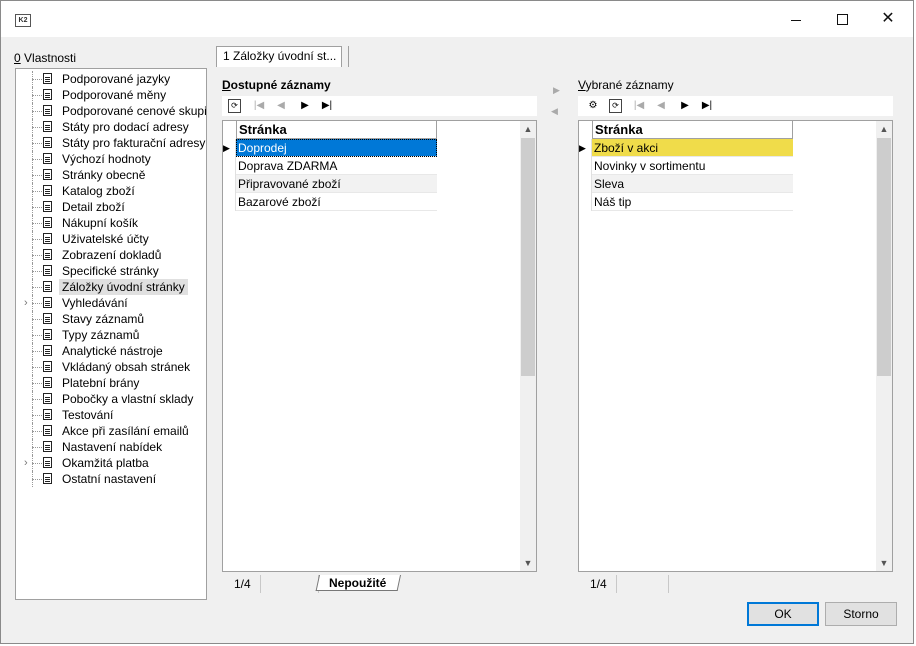  Describe the element at coordinates (336, 184) in the screenshot. I see `table-cell: Připravované zboží` at that location.